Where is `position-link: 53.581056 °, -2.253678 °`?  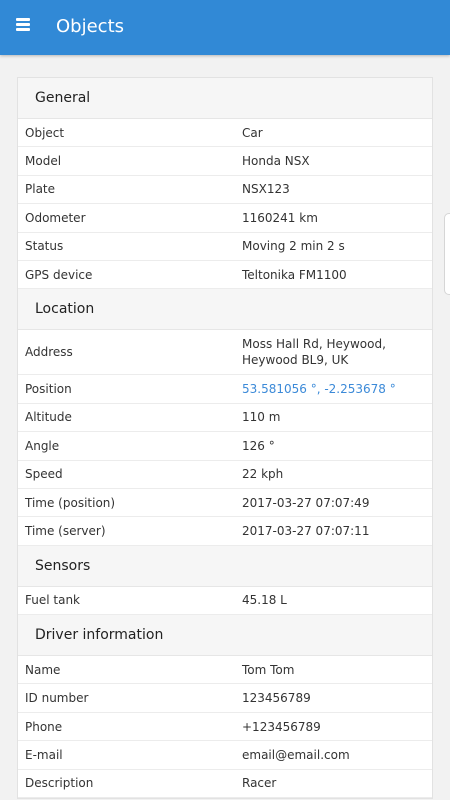 position-link: 53.581056 °, -2.253678 ° is located at coordinates (337, 388).